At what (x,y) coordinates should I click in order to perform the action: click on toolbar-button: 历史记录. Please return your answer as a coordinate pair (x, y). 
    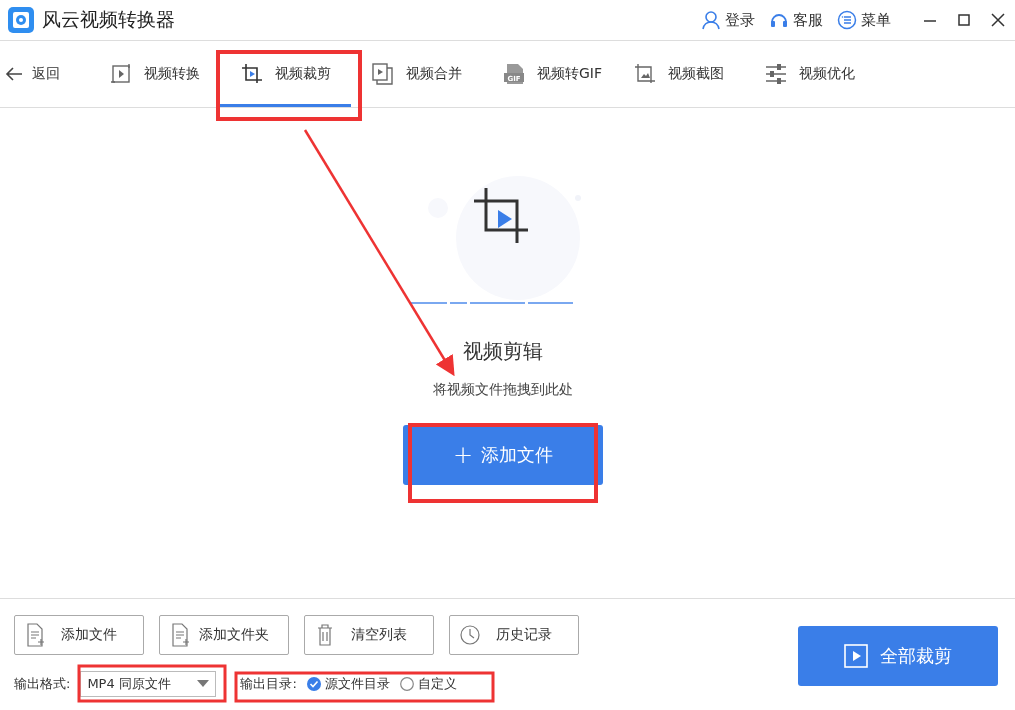
    Looking at the image, I should click on (514, 635).